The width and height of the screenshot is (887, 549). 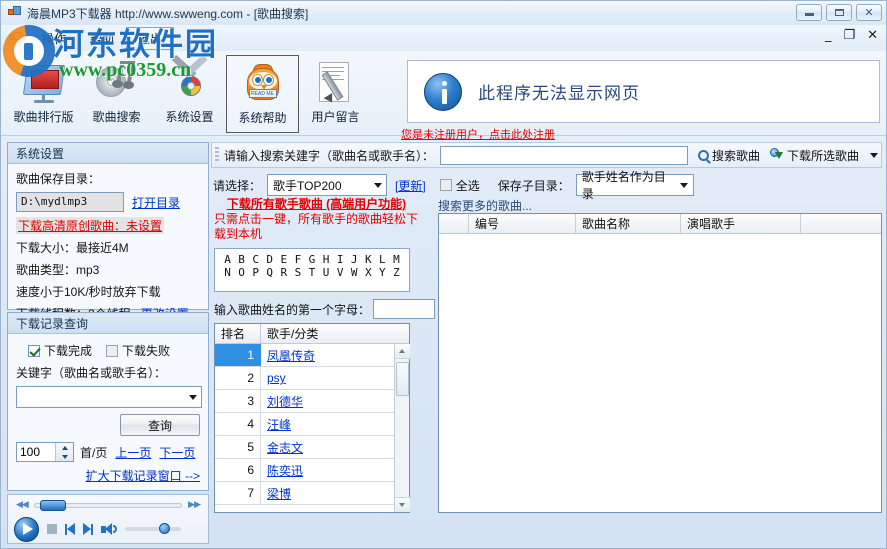 I want to click on alphabet-letter-P: P, so click(x=255, y=272).